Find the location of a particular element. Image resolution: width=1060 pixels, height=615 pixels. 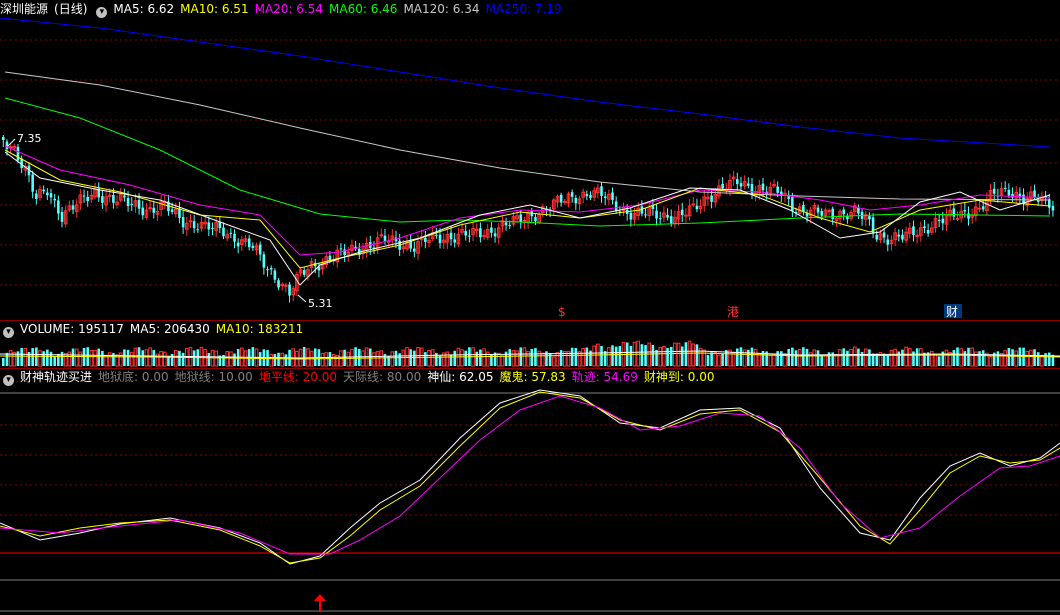

indicator-value: 地狱底: 0.00 is located at coordinates (133, 377).